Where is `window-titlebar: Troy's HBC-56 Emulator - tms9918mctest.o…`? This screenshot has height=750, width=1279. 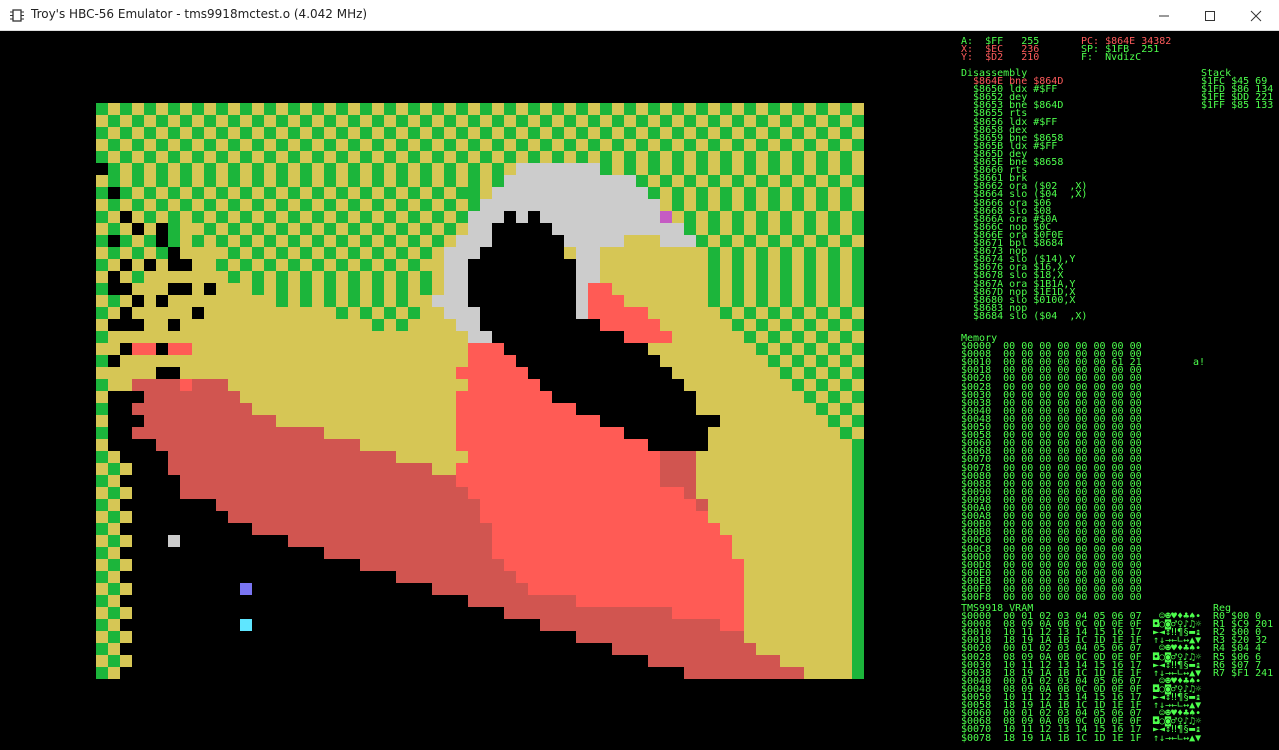
window-titlebar: Troy's HBC-56 Emulator - tms9918mctest.o… is located at coordinates (639, 15).